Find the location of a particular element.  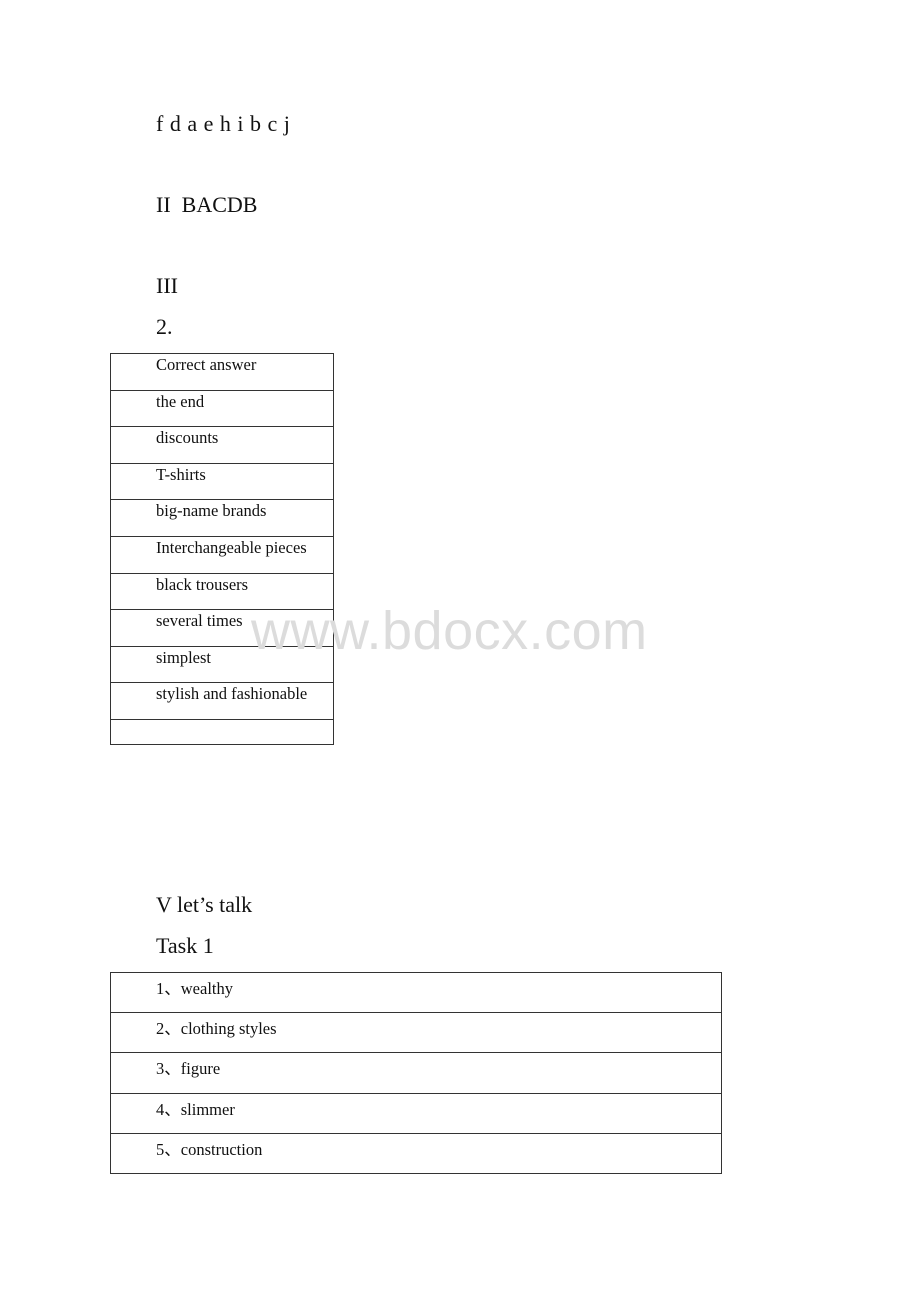

table-cell: stylish and fashionable is located at coordinates (222, 701).